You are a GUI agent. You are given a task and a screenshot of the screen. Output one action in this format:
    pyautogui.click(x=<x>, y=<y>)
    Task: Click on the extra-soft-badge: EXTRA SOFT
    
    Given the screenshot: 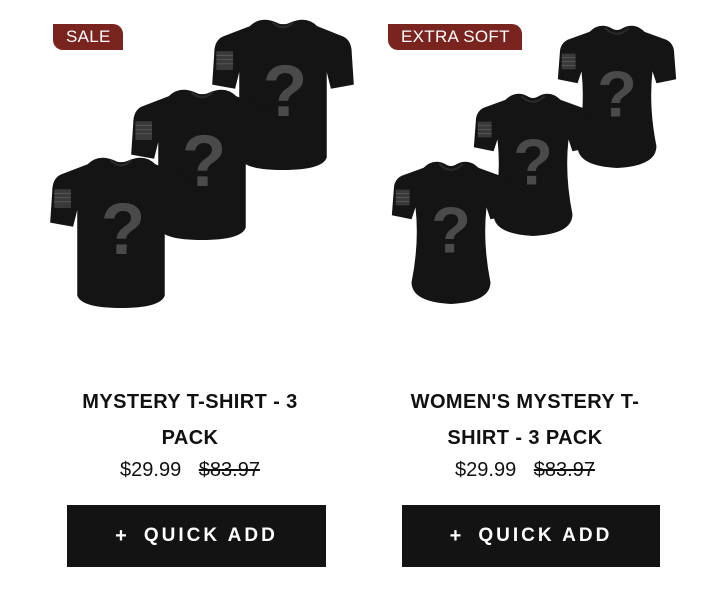 What is the action you would take?
    pyautogui.click(x=455, y=37)
    